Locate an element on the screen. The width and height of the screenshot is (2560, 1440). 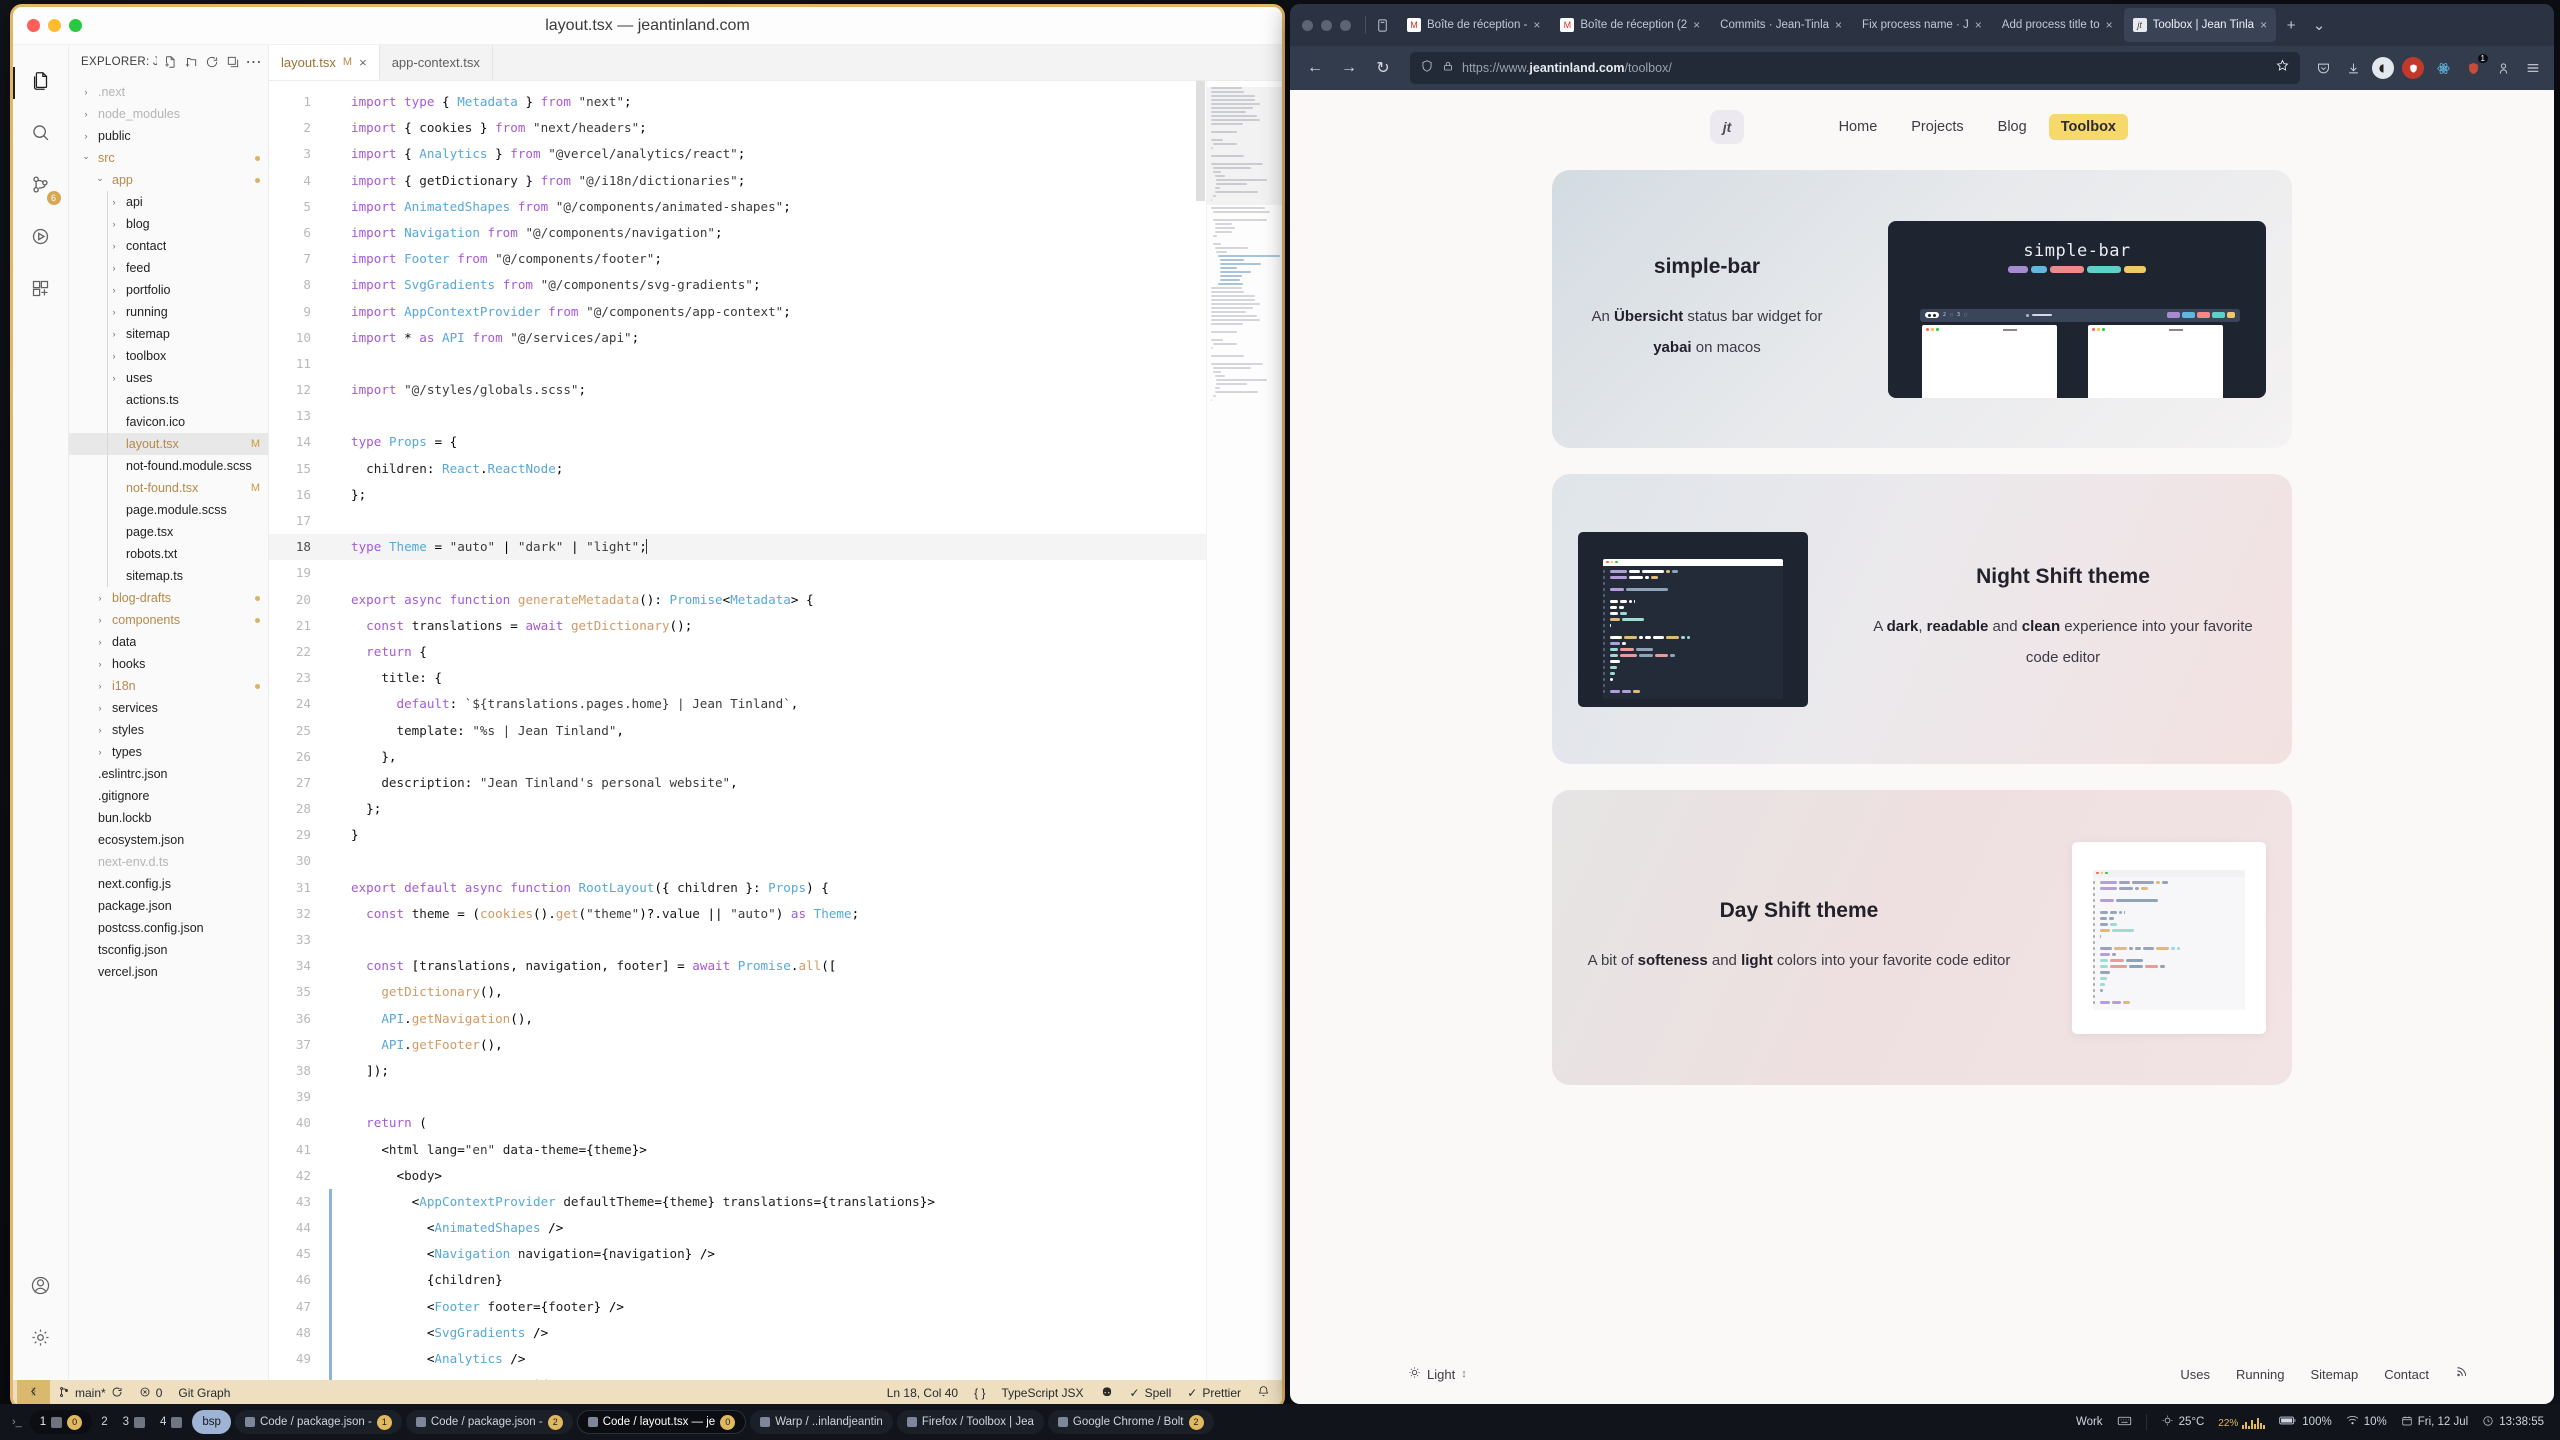
extension-badge-icon: 1 is located at coordinates (2475, 66).